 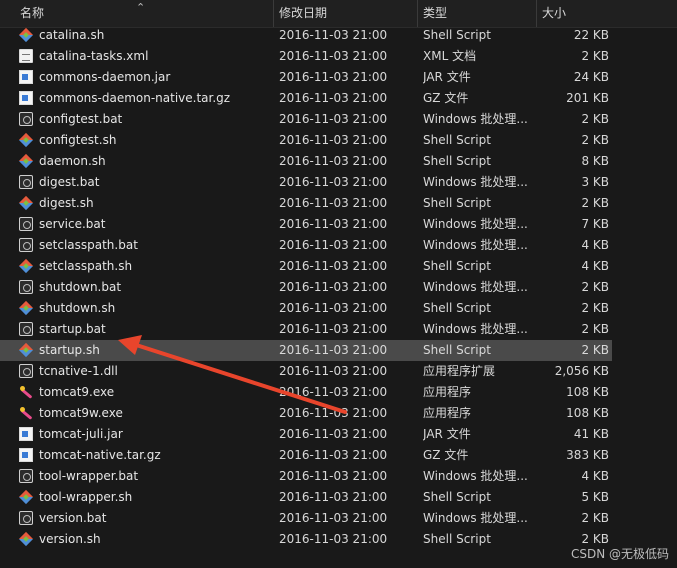 What do you see at coordinates (130, 345) in the screenshot?
I see `annotation-arrow-head` at bounding box center [130, 345].